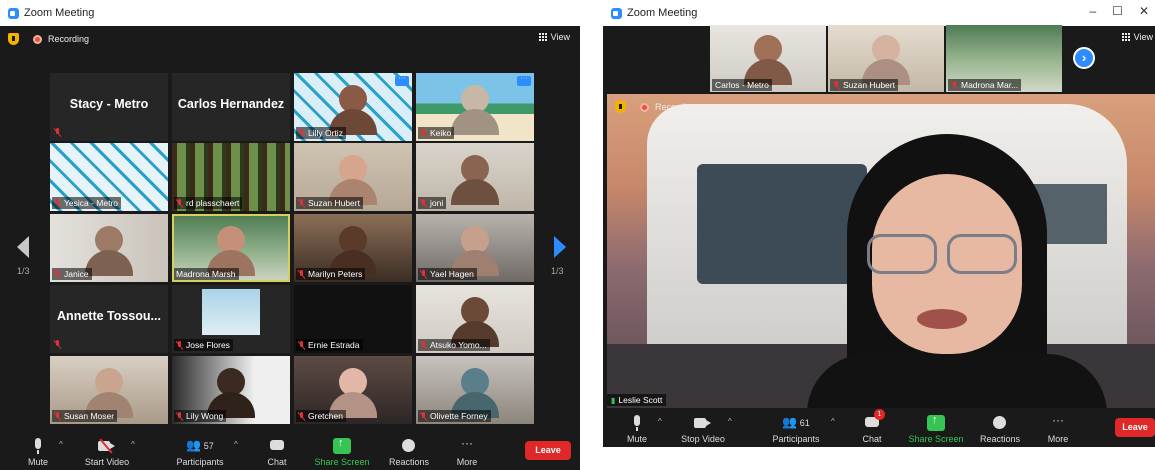 This screenshot has width=1155, height=470. What do you see at coordinates (1117, 11) in the screenshot?
I see `maximize-icon: ☐` at bounding box center [1117, 11].